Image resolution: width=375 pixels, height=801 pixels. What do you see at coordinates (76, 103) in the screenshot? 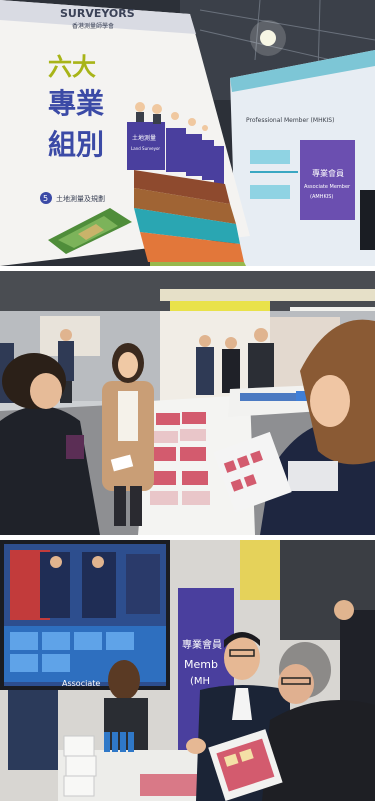
I see `banner-heading-line-2: 專業` at bounding box center [76, 103].